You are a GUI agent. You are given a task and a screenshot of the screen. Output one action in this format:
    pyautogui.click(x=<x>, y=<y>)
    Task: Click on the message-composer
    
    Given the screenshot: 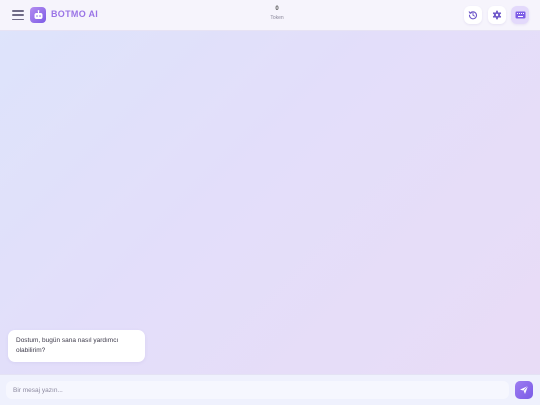 What is the action you would take?
    pyautogui.click(x=270, y=389)
    